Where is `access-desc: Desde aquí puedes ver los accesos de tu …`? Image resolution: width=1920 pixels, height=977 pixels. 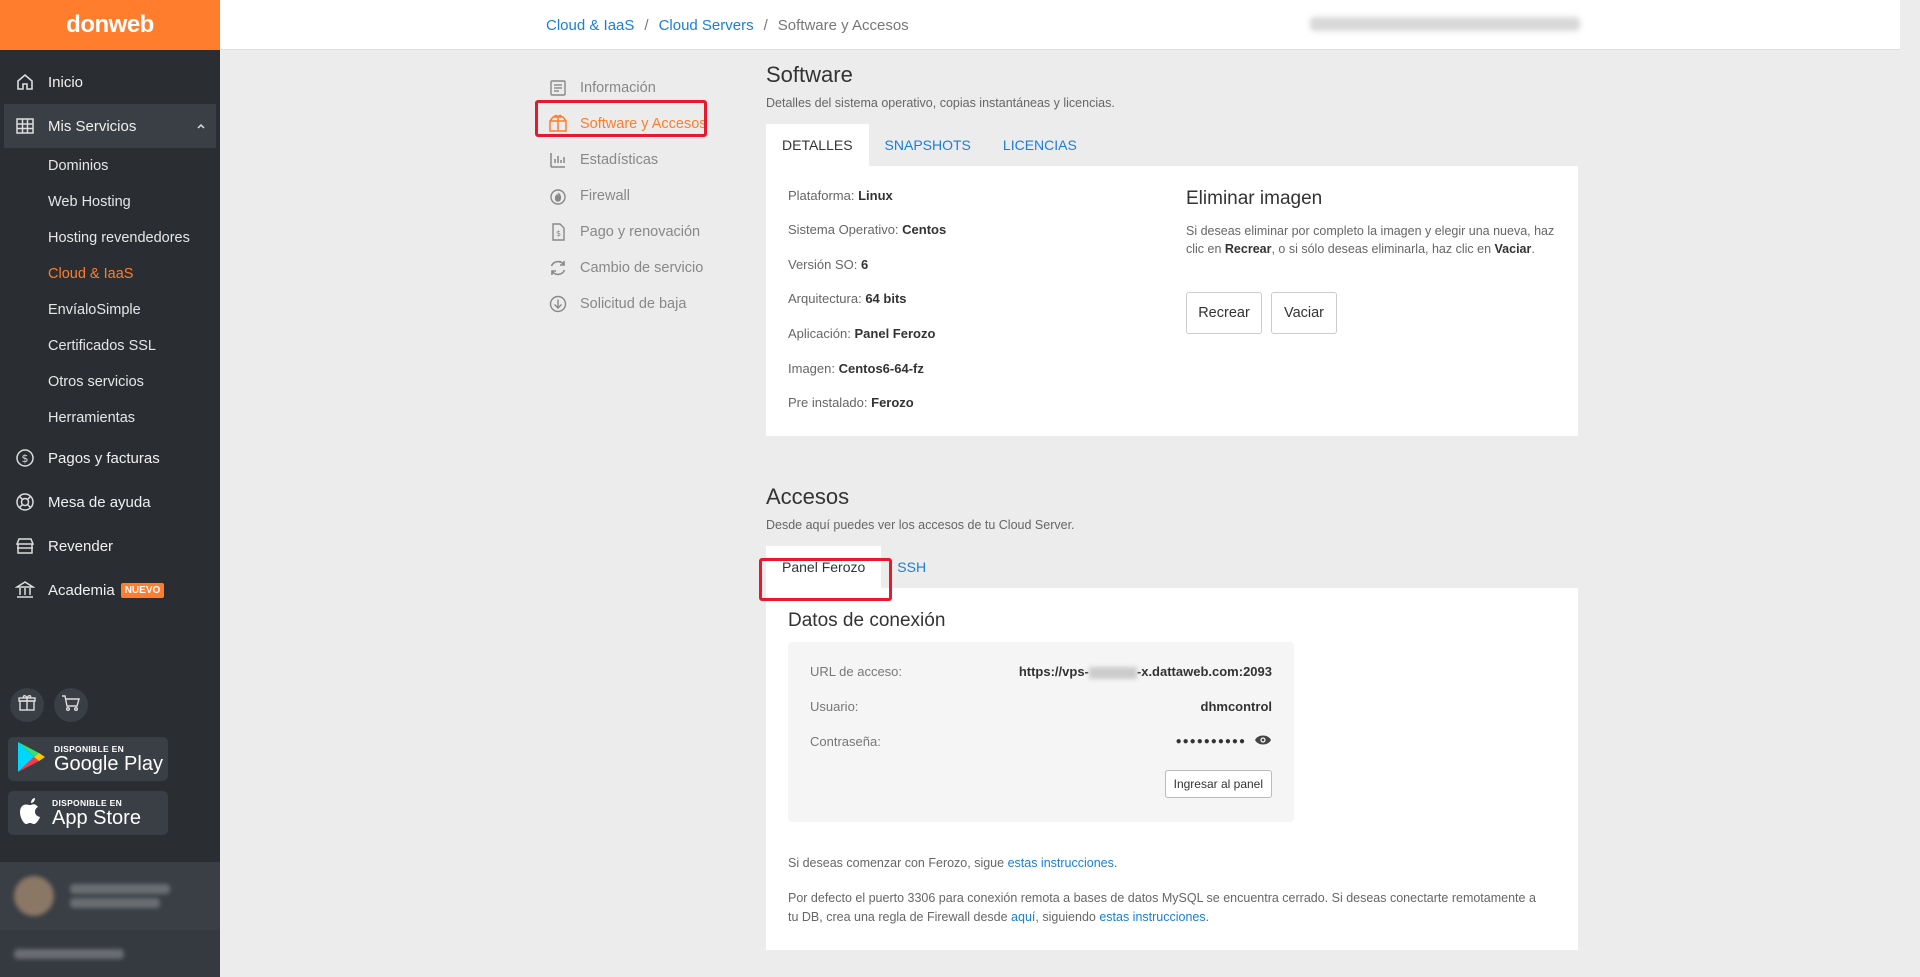 access-desc: Desde aquí puedes ver los accesos de tu … is located at coordinates (920, 525).